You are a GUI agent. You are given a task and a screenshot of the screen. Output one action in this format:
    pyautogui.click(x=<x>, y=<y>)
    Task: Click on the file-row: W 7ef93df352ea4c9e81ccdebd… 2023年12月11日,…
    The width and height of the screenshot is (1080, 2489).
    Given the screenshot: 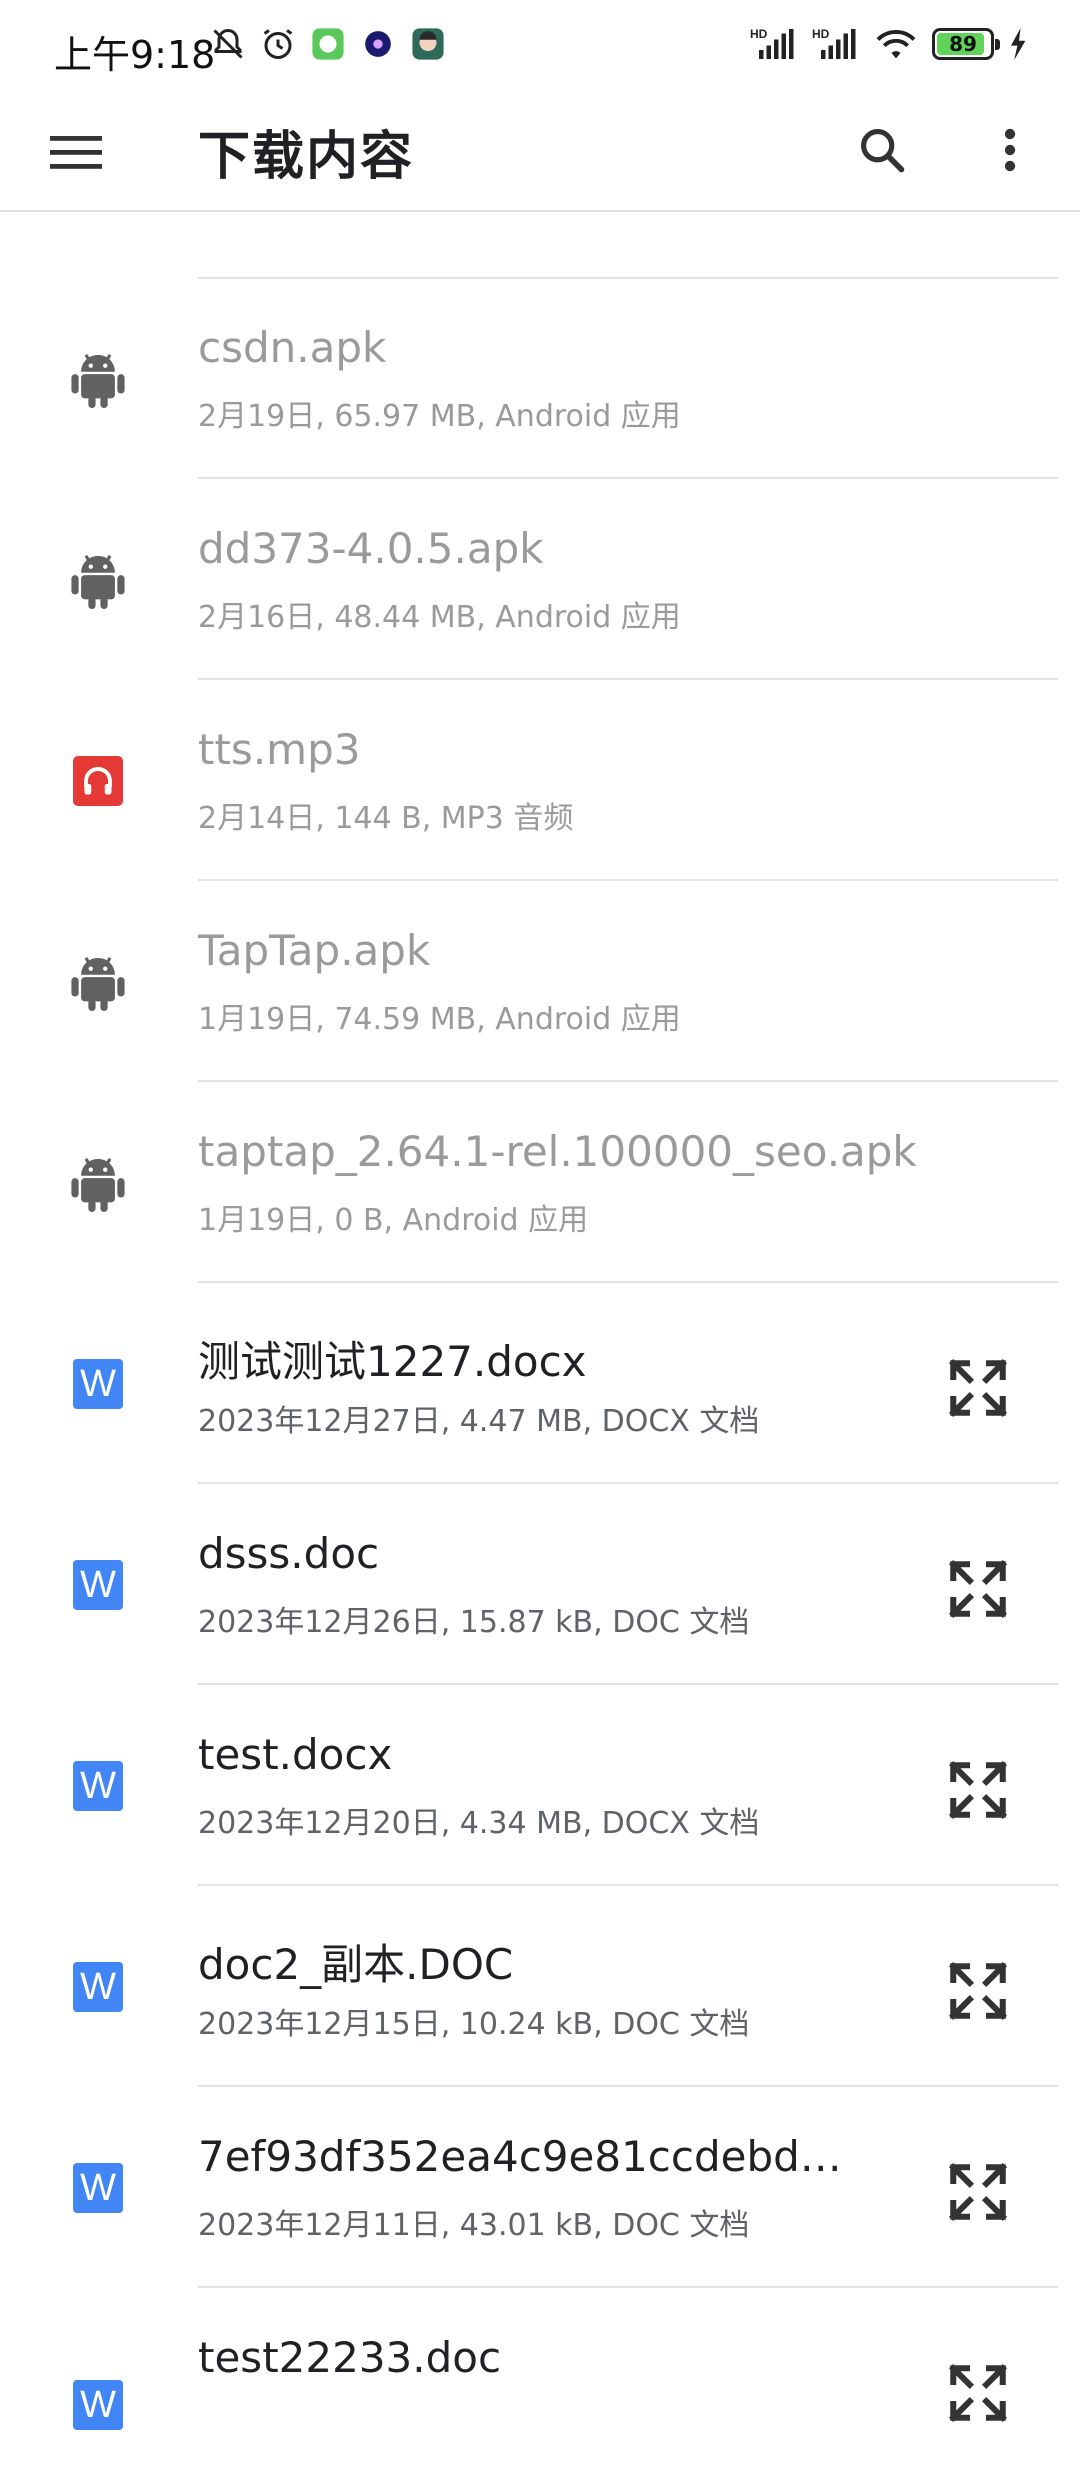 What is the action you would take?
    pyautogui.click(x=540, y=2188)
    